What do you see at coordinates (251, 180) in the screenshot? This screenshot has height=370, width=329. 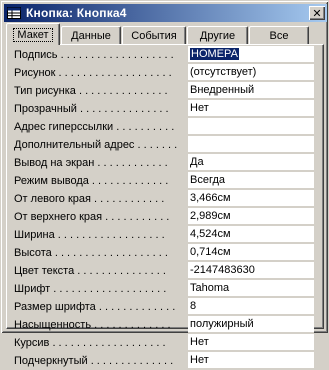 I see `property-value-input: Всегда` at bounding box center [251, 180].